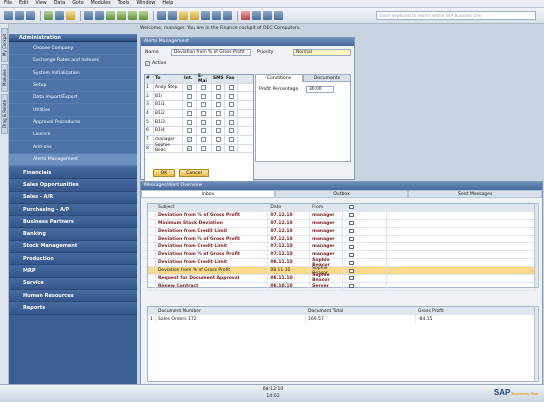 This screenshot has height=402, width=544. I want to click on nav-item-alerts-management: Alerts Management, so click(73, 159).